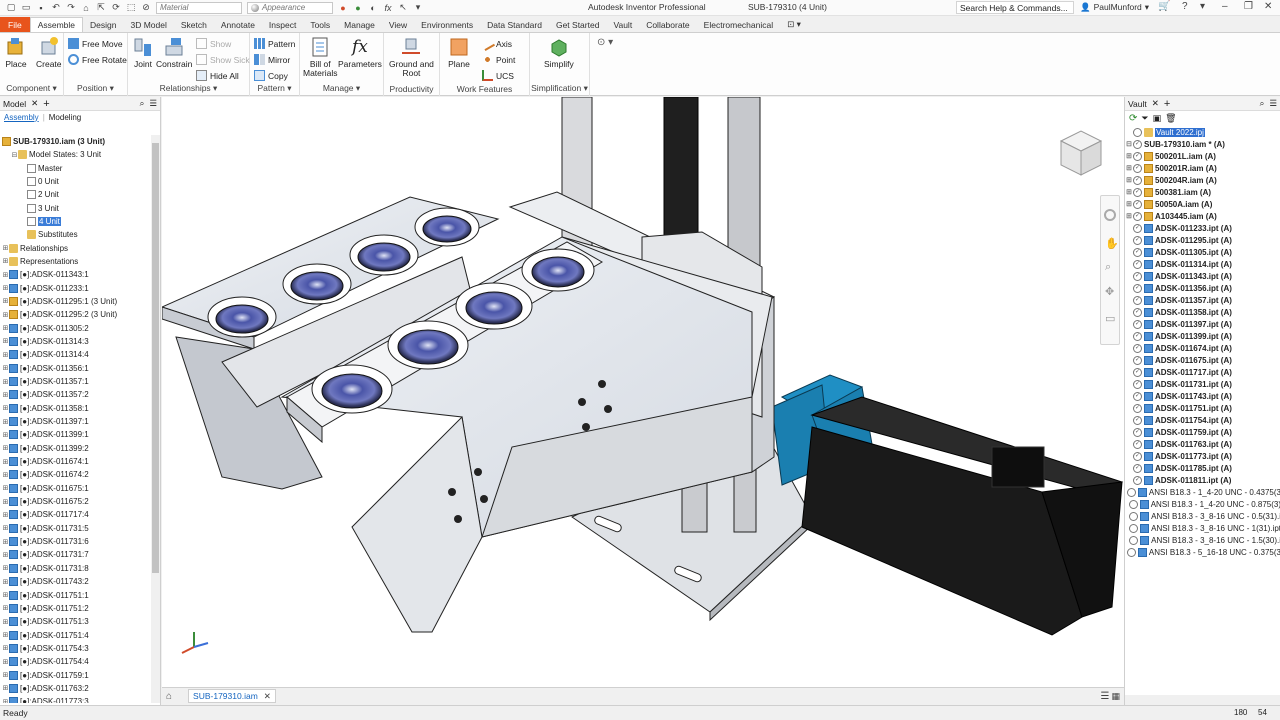  What do you see at coordinates (153, 103) in the screenshot?
I see `menu-icon: ☰` at bounding box center [153, 103].